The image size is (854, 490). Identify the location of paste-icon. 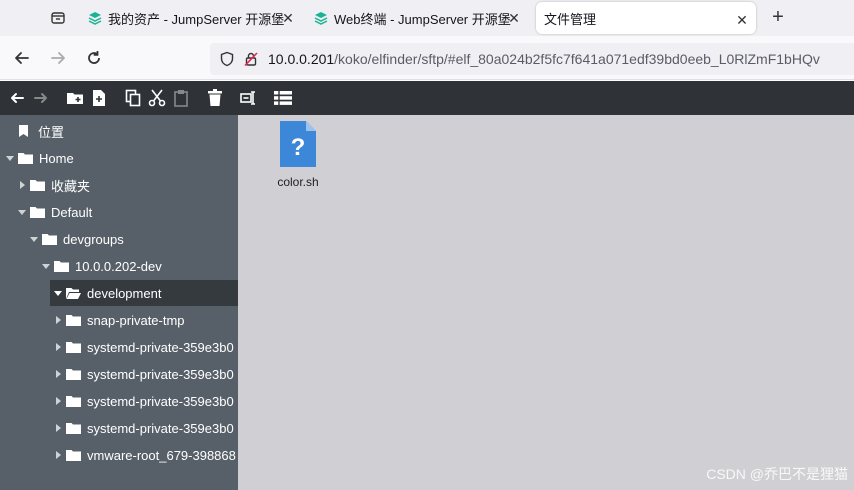
(181, 98).